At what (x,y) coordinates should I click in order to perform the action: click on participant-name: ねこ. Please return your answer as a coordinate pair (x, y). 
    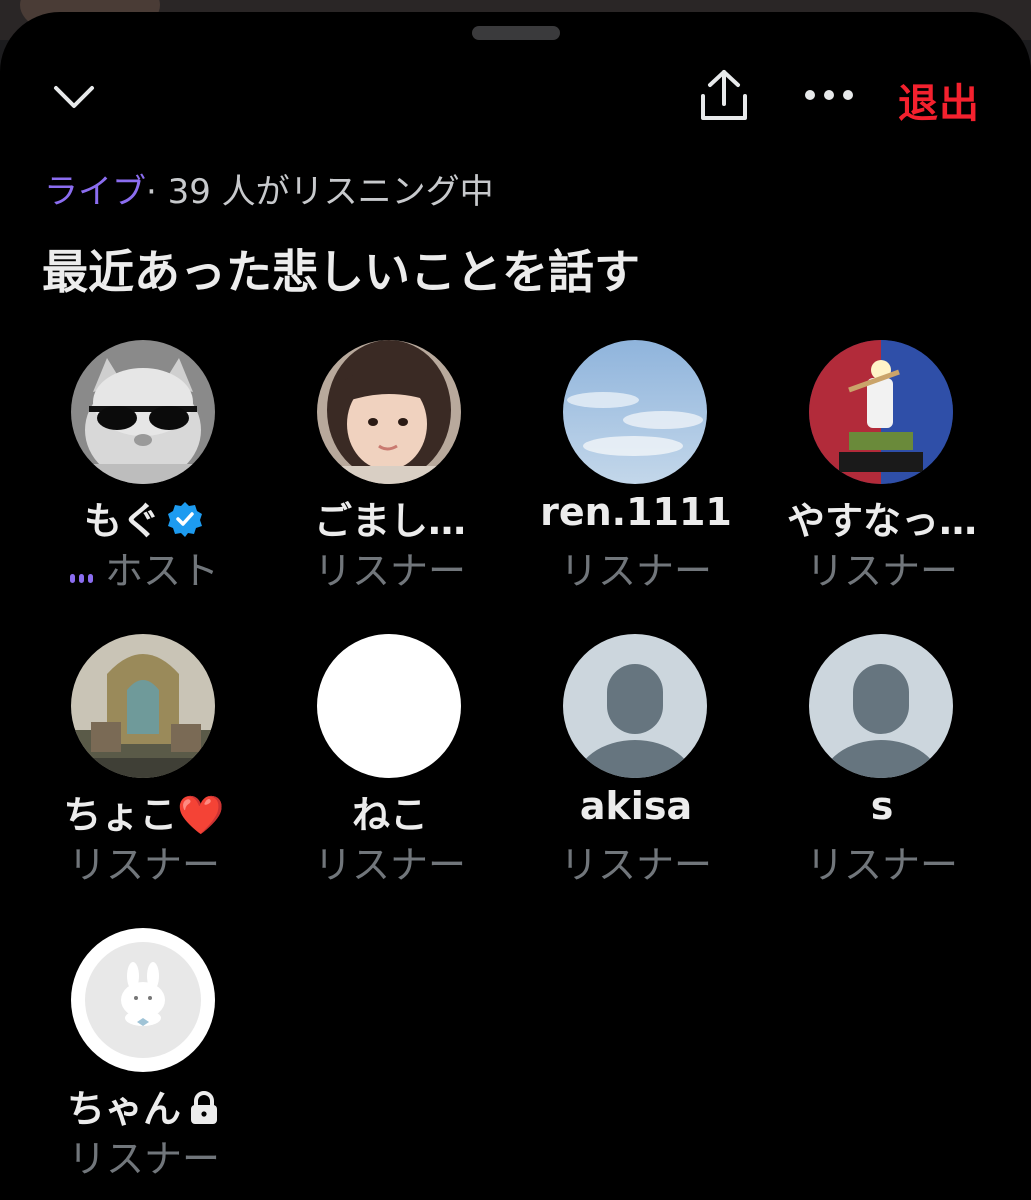
    Looking at the image, I should click on (389, 815).